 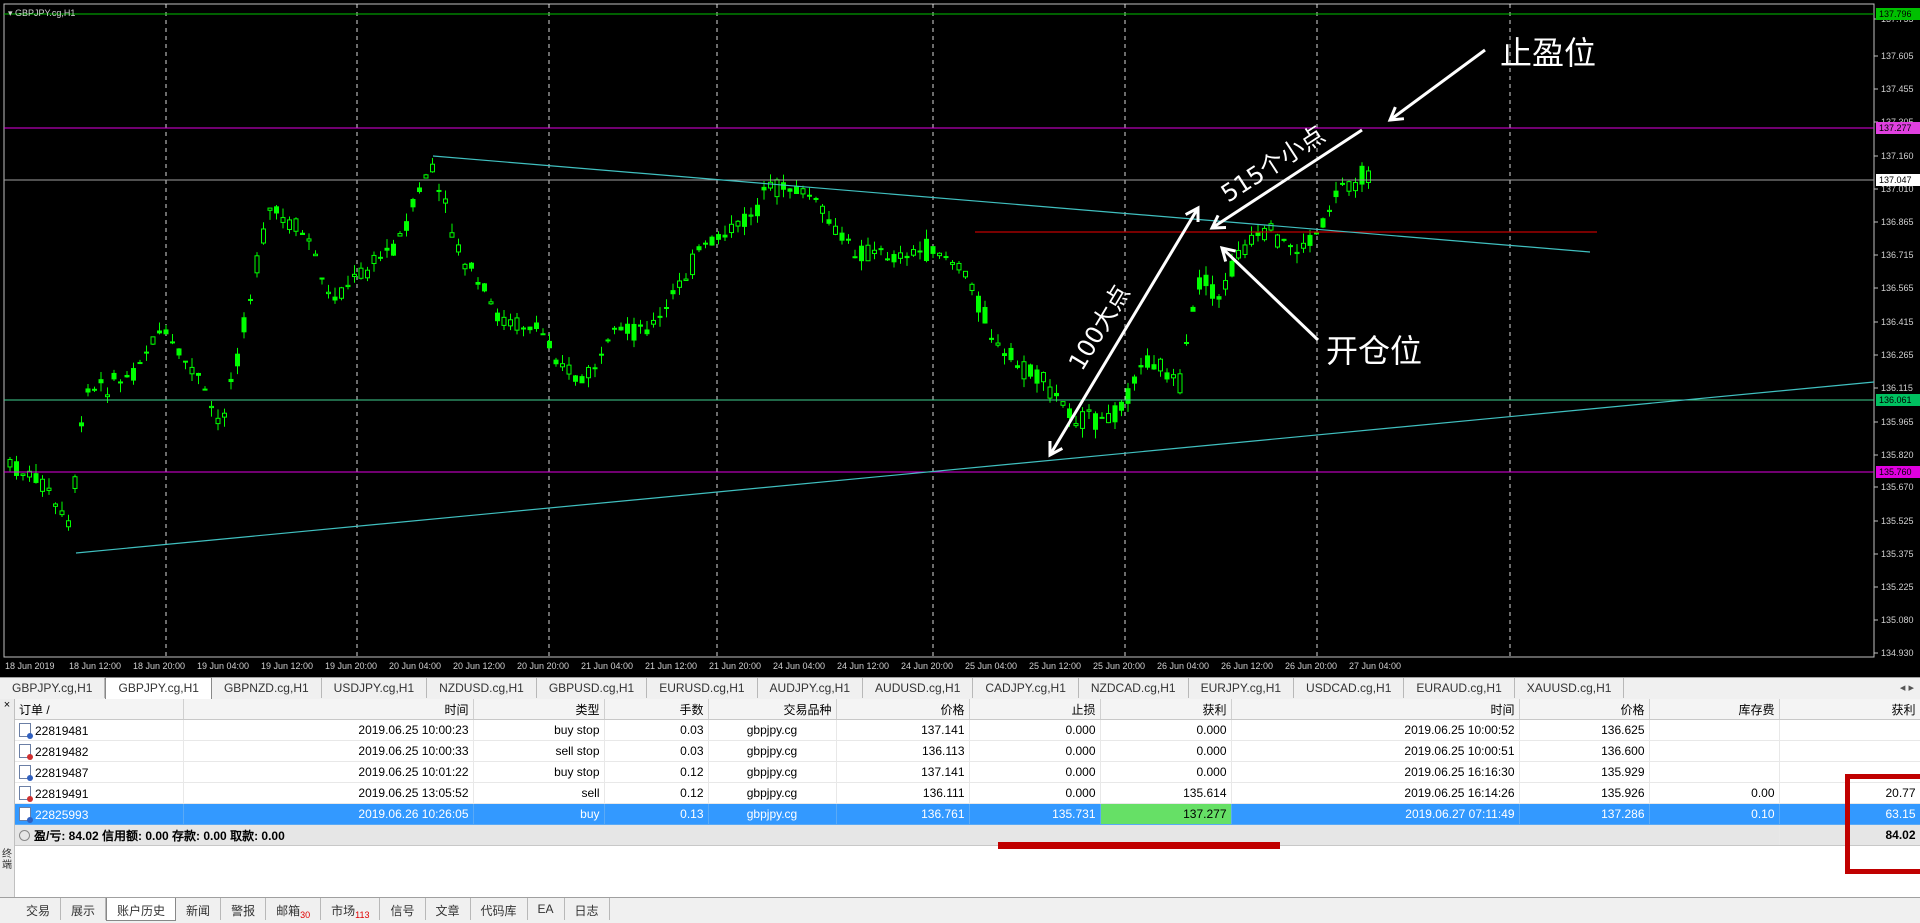 What do you see at coordinates (1035, 751) in the screenshot?
I see `cell-sl: 0.000` at bounding box center [1035, 751].